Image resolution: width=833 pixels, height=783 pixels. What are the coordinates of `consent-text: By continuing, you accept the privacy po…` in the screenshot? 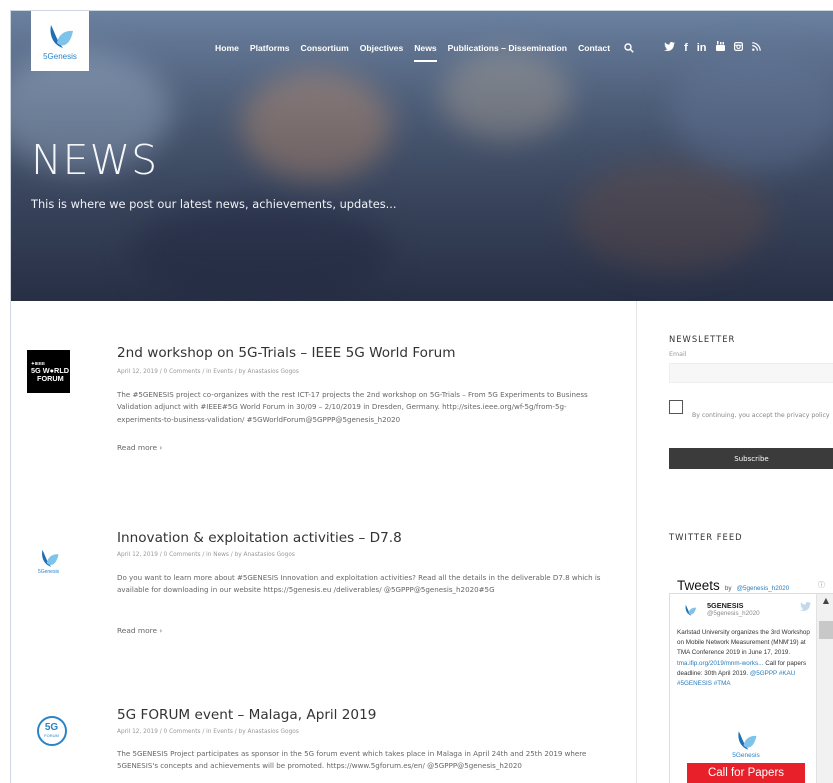 It's located at (761, 415).